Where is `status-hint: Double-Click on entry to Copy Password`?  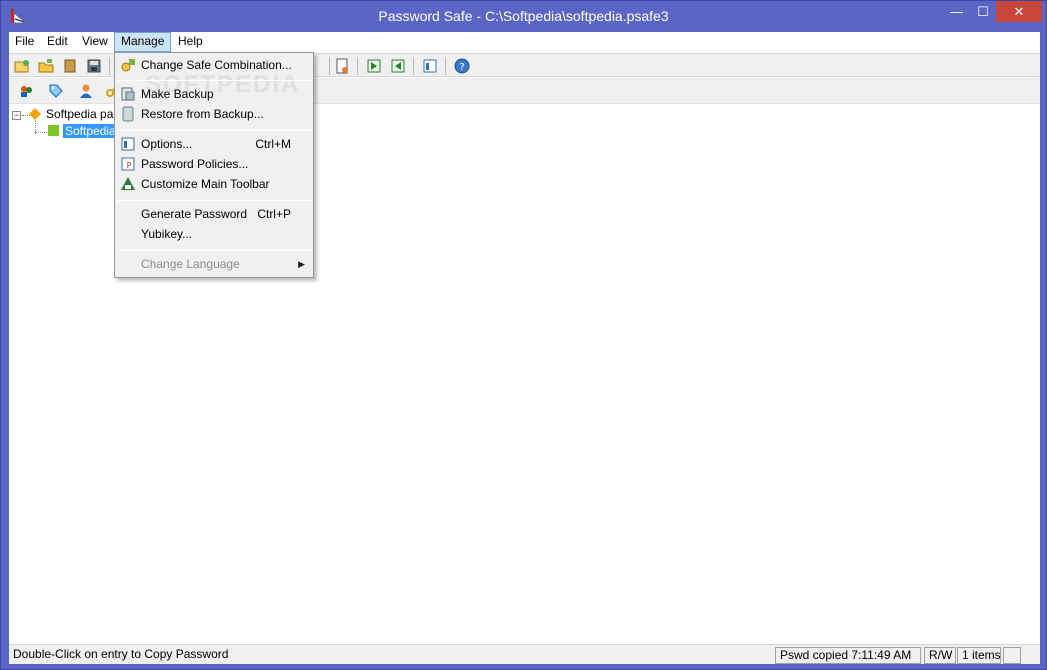
status-hint: Double-Click on entry to Copy Password is located at coordinates (121, 654).